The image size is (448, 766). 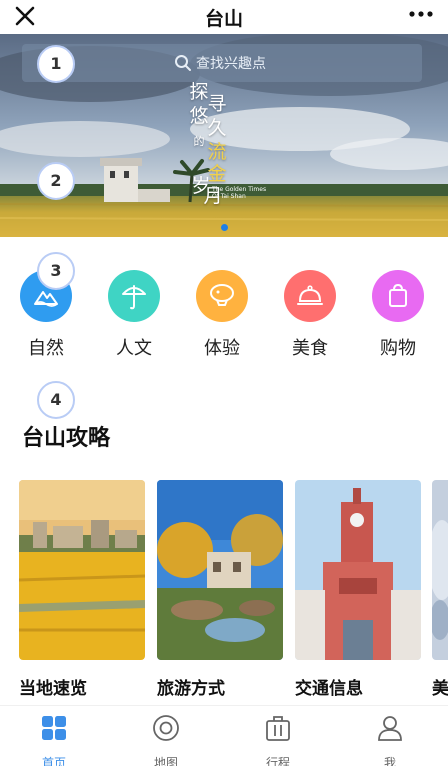 I want to click on umbrella-icon, so click(x=134, y=296).